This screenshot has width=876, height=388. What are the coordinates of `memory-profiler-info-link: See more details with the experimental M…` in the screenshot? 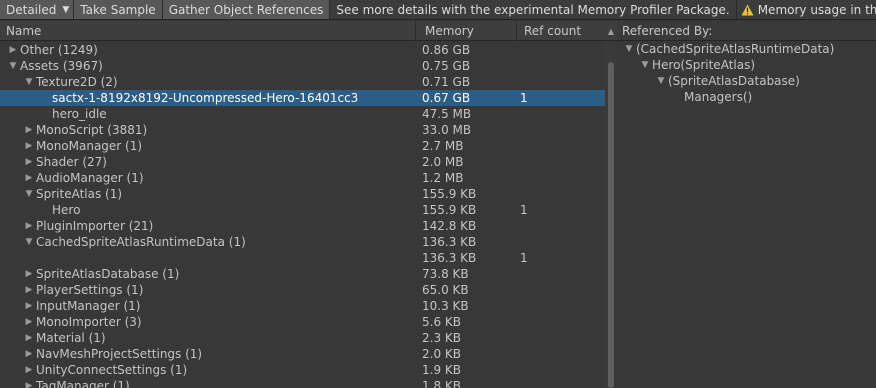 It's located at (533, 9).